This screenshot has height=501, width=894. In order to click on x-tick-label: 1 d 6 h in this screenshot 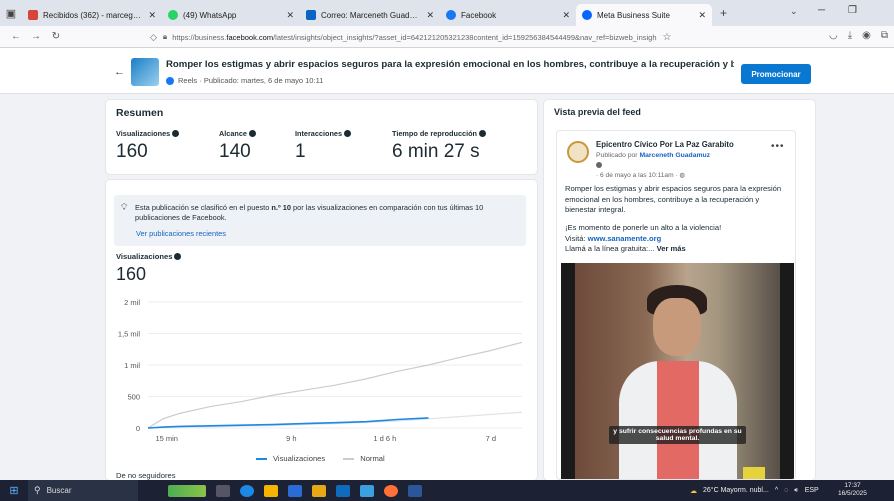, I will do `click(384, 438)`.